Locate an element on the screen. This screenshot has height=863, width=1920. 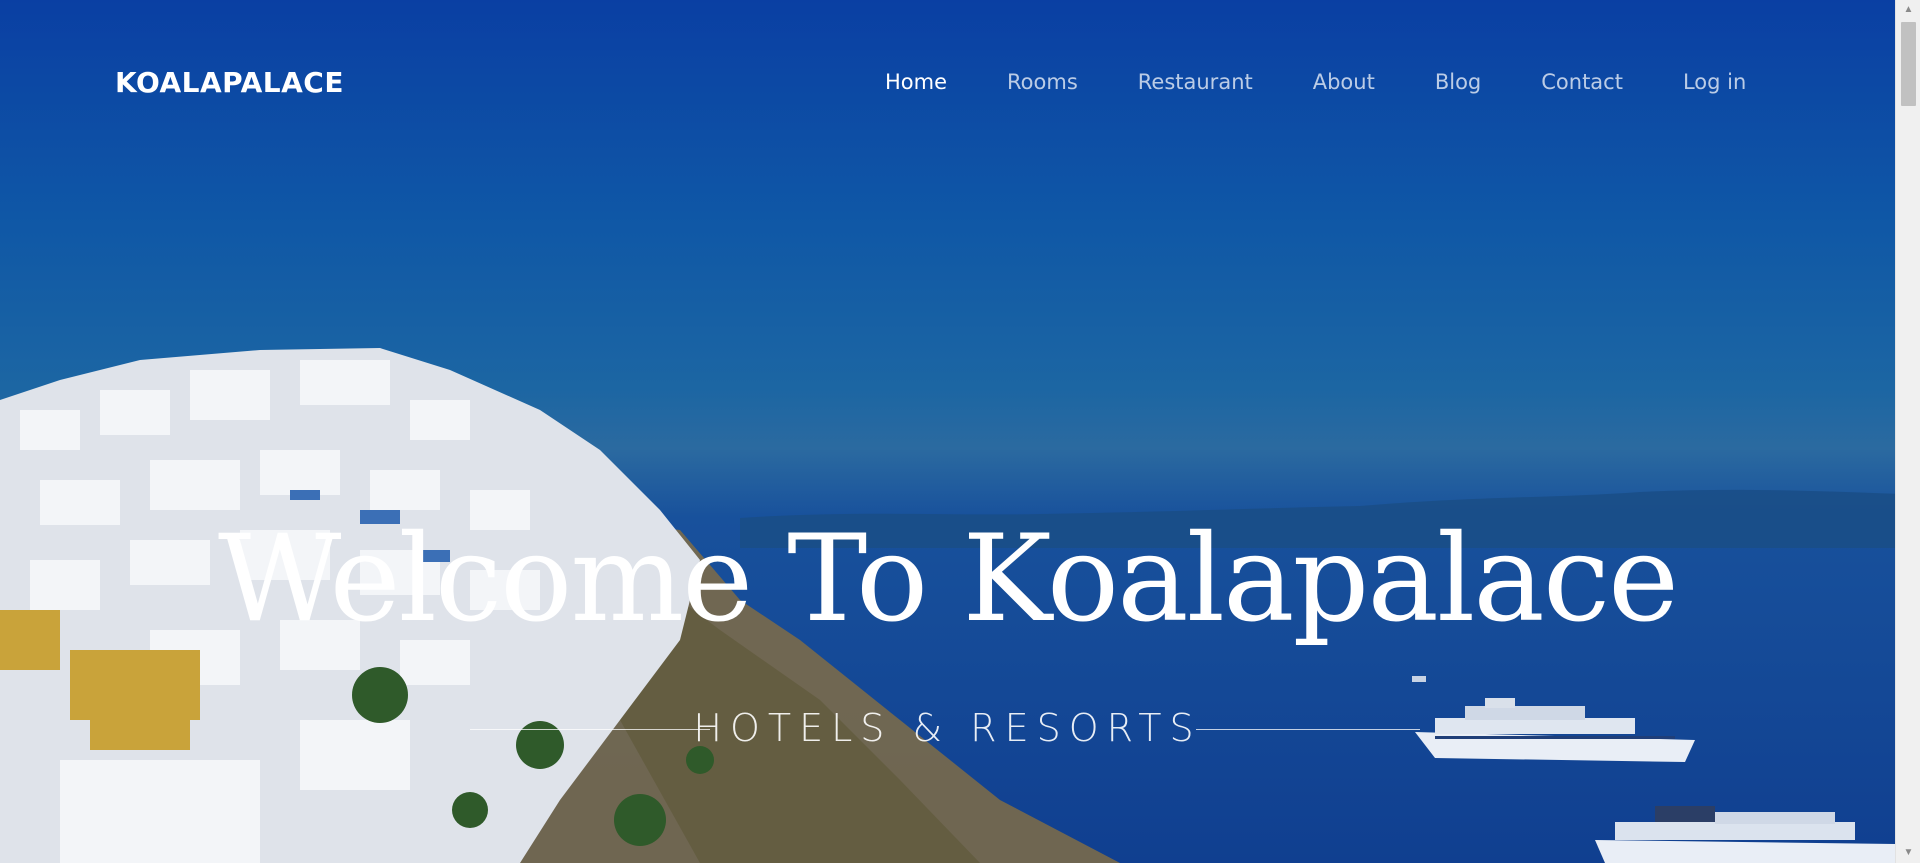
hero-subtitle-wrap: HOTELS & RESORTS is located at coordinates (947, 728).